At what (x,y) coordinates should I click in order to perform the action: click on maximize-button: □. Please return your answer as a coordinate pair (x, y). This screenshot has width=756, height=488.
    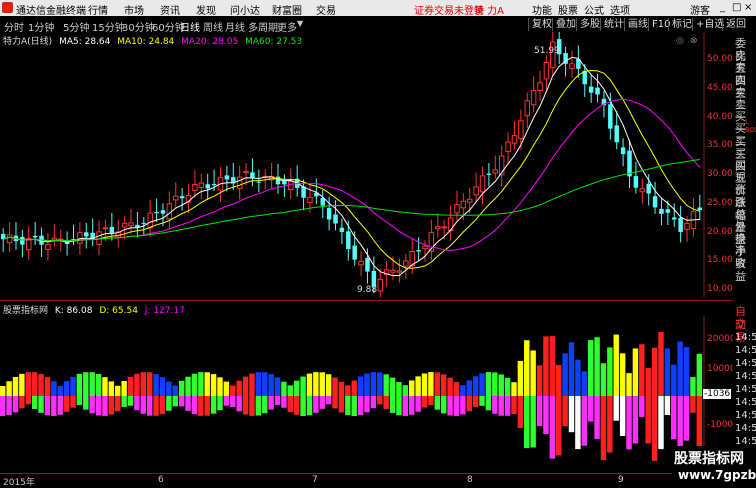
    Looking at the image, I should click on (736, 7).